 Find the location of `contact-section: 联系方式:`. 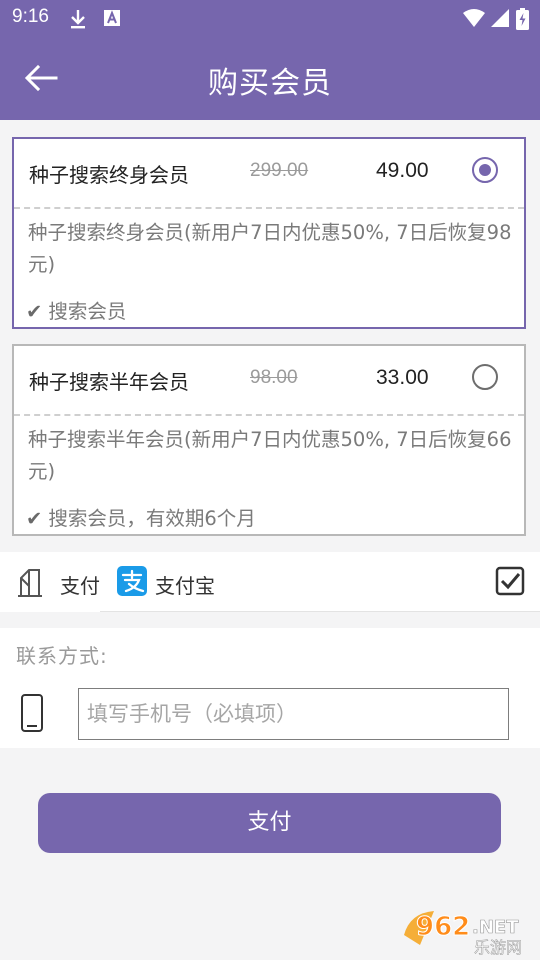

contact-section: 联系方式: is located at coordinates (270, 688).